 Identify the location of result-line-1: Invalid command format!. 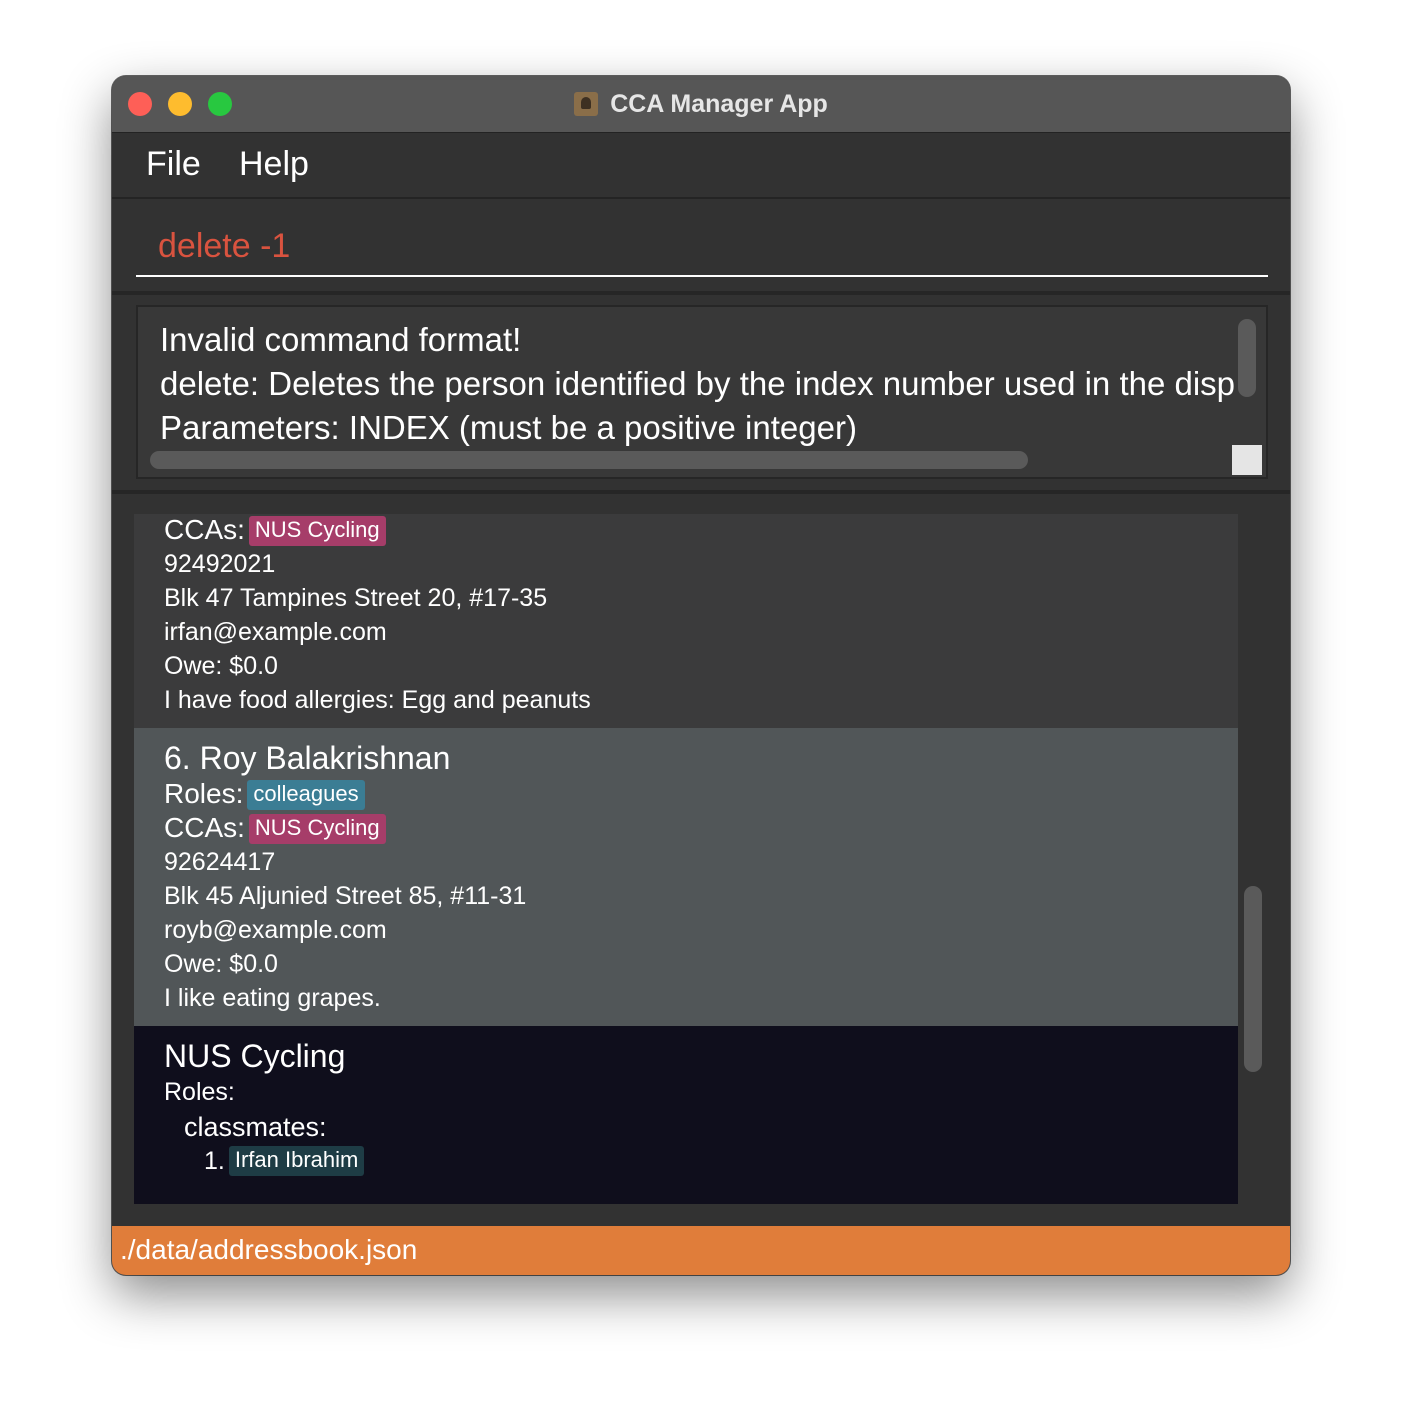
(341, 339).